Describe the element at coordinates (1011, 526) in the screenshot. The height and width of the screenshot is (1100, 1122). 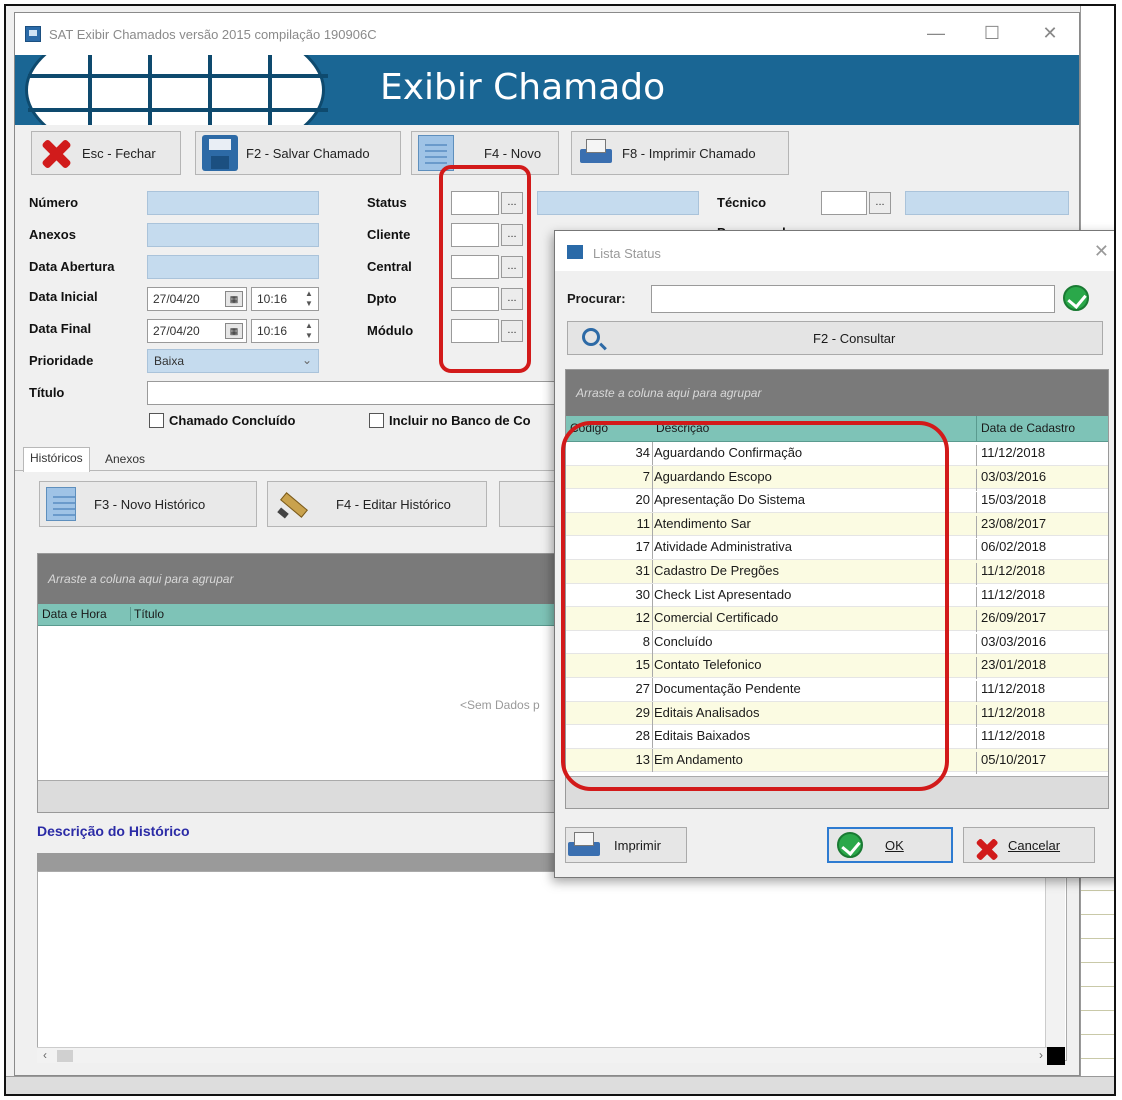
I see `status-date: 23/08/2017` at that location.